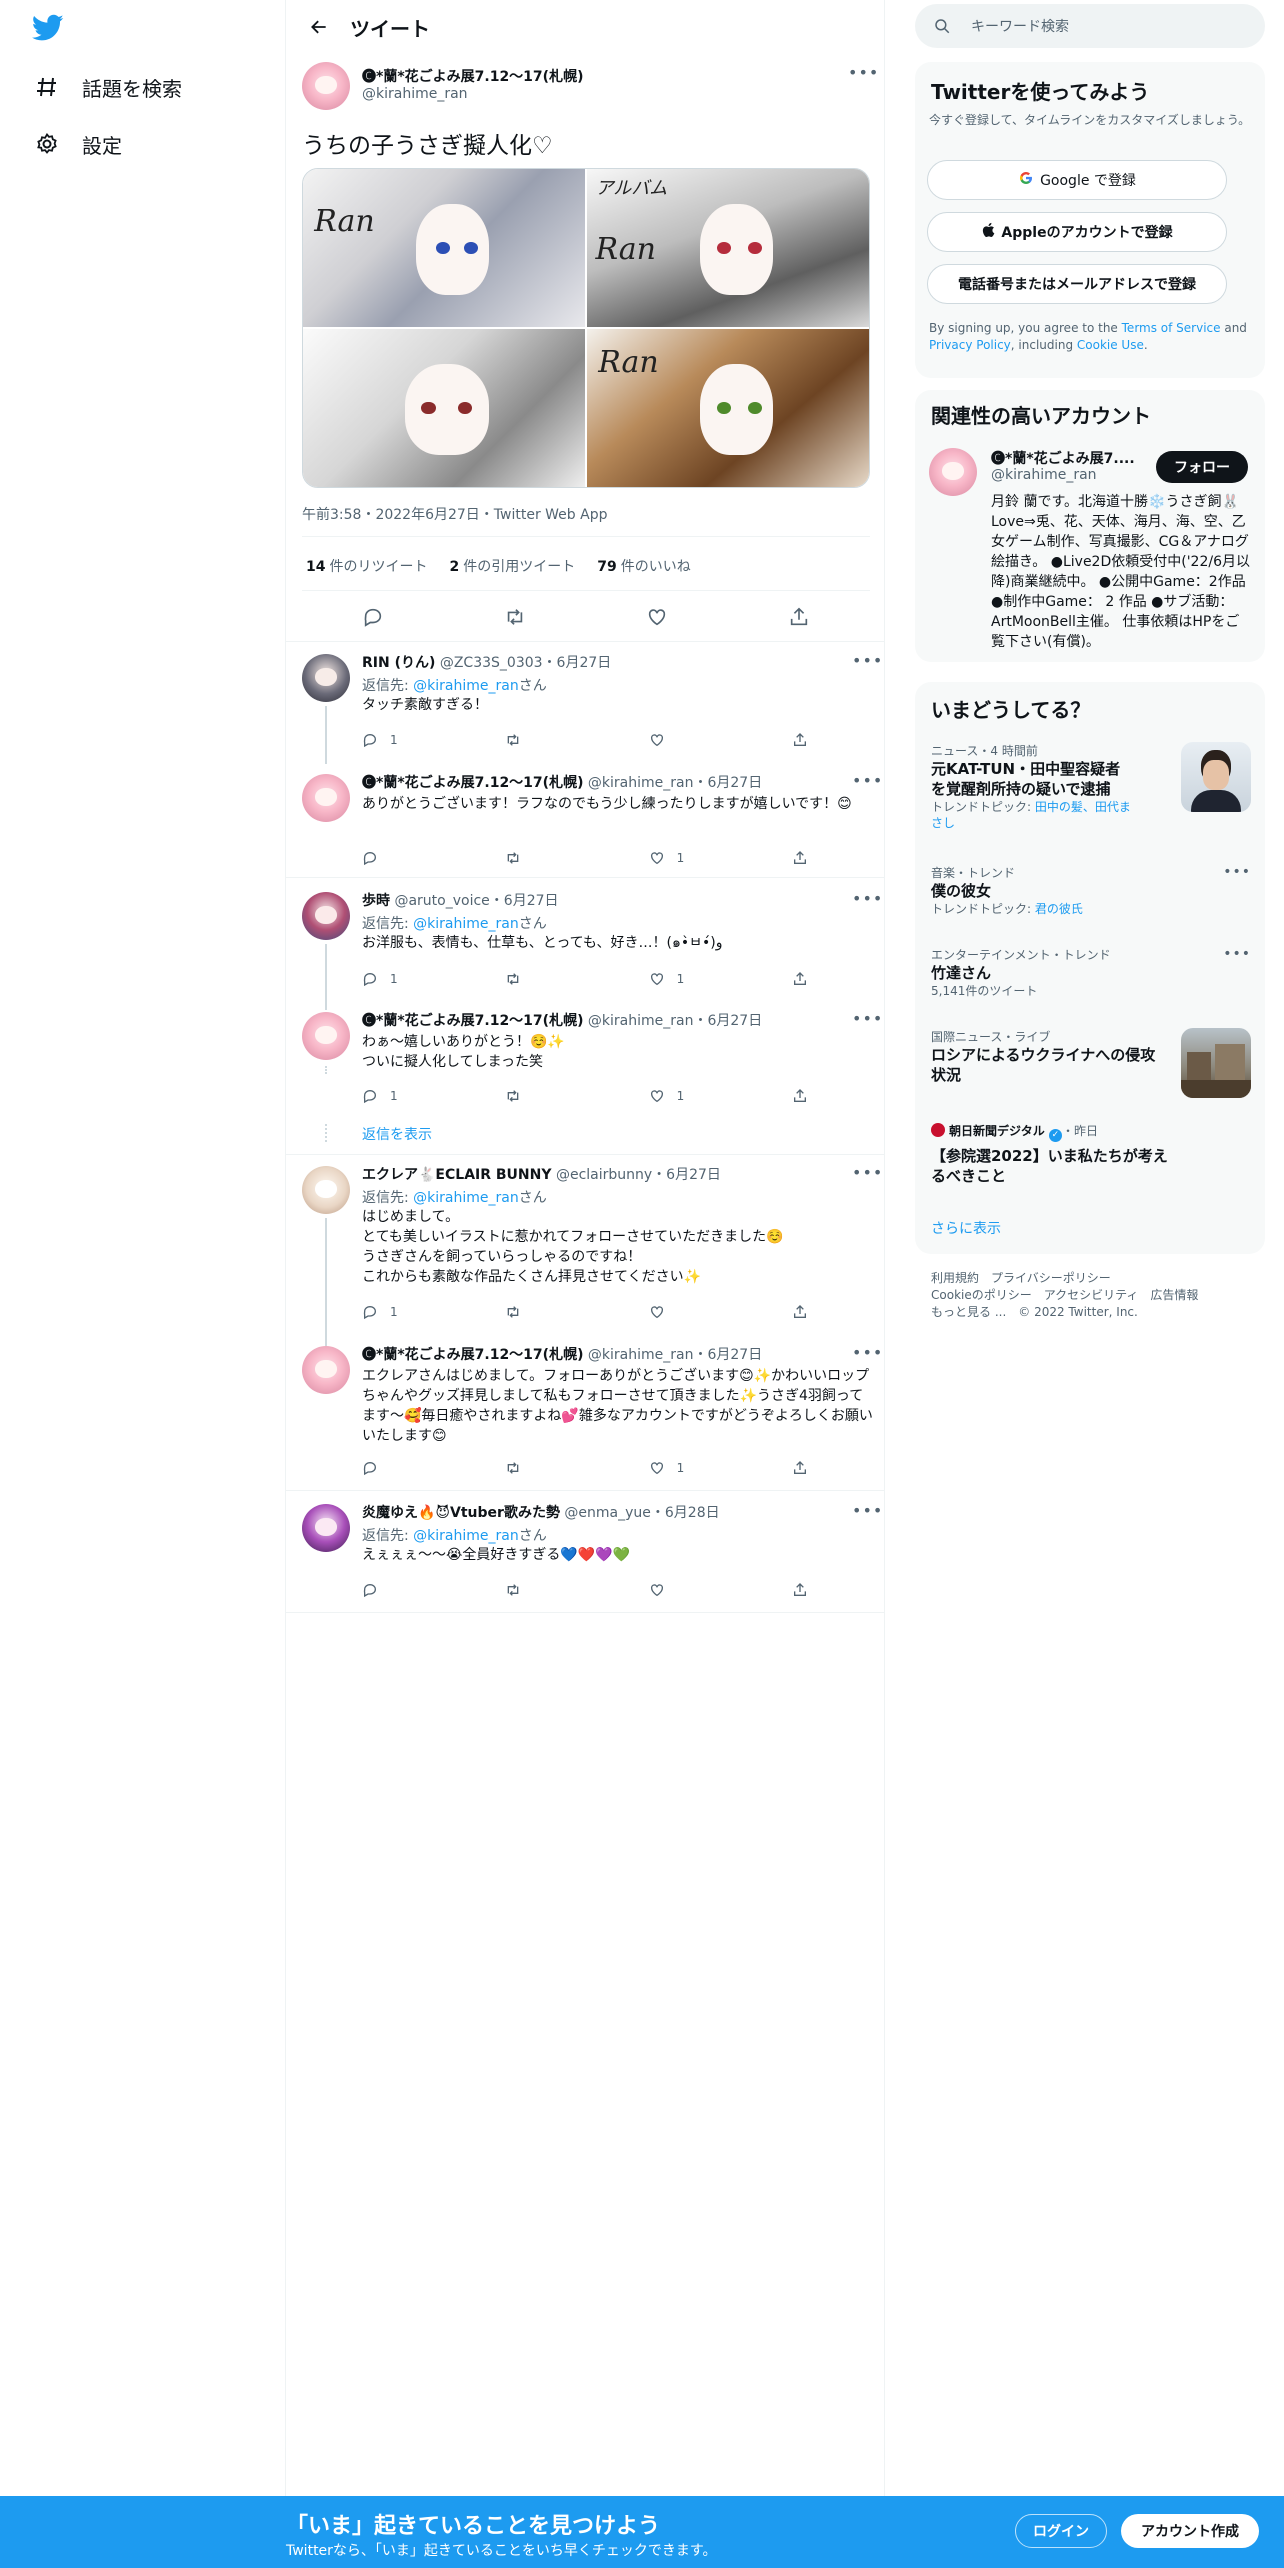  Describe the element at coordinates (1077, 180) in the screenshot. I see `google-signup-button: Google で登録` at that location.